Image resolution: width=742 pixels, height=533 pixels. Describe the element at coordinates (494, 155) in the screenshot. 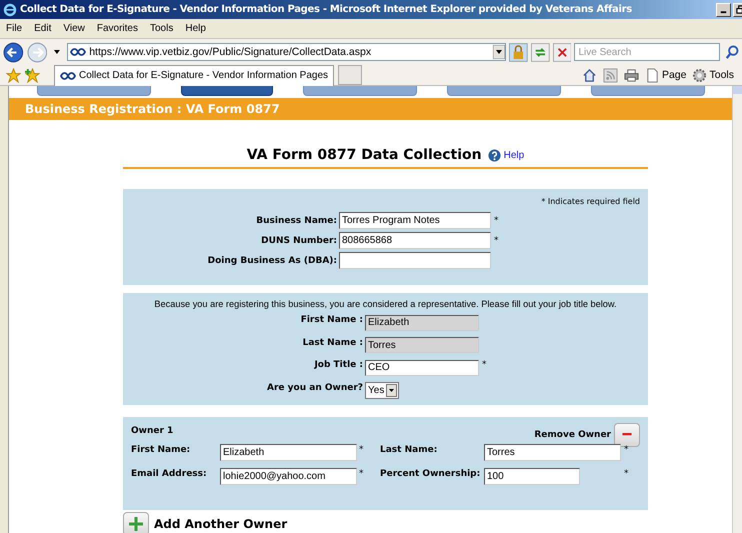

I see `help-icon` at that location.